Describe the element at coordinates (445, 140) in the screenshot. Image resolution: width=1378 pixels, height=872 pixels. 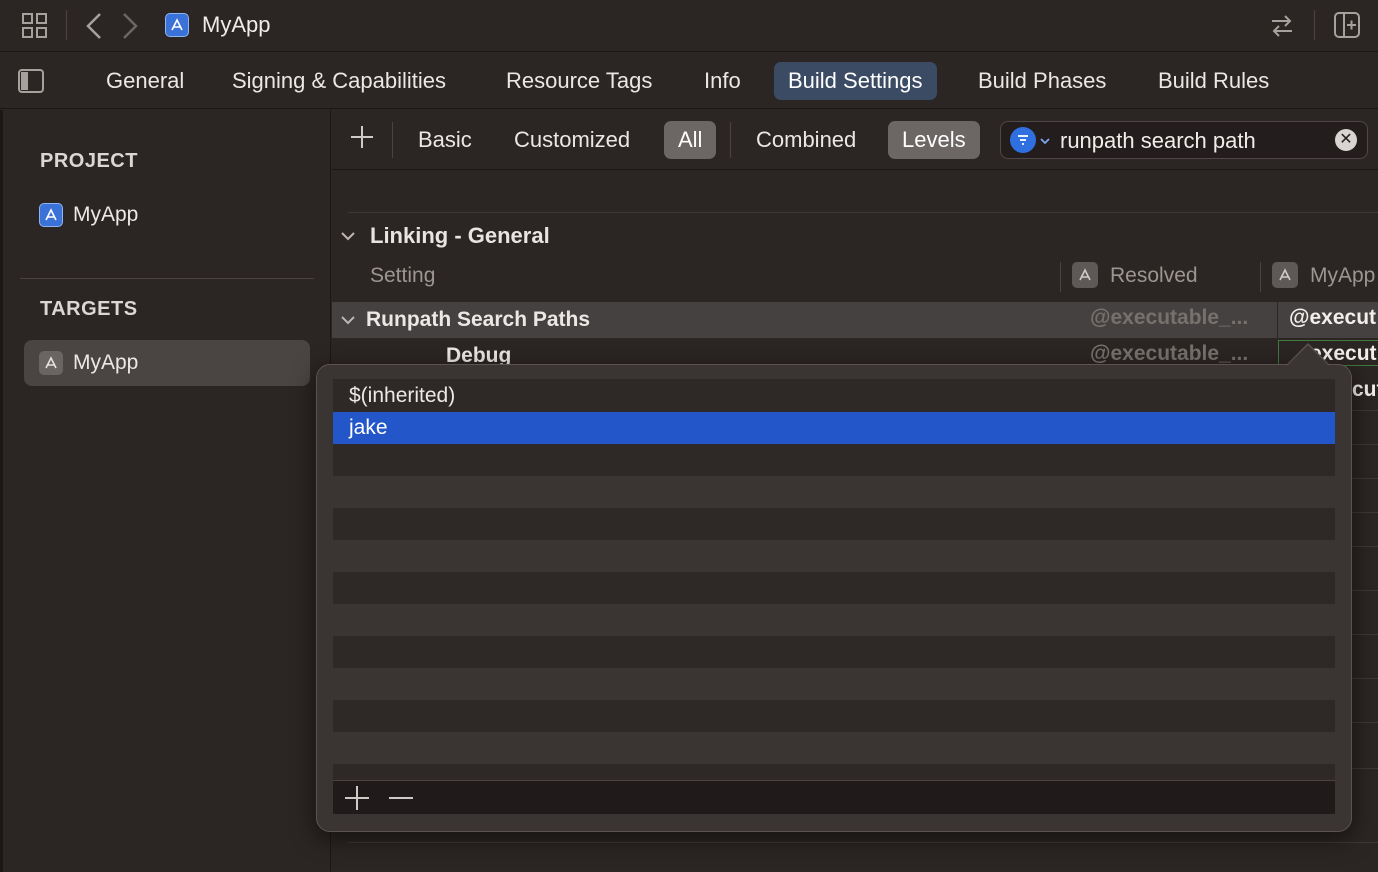
I see `filter-basic-button: Basic` at that location.